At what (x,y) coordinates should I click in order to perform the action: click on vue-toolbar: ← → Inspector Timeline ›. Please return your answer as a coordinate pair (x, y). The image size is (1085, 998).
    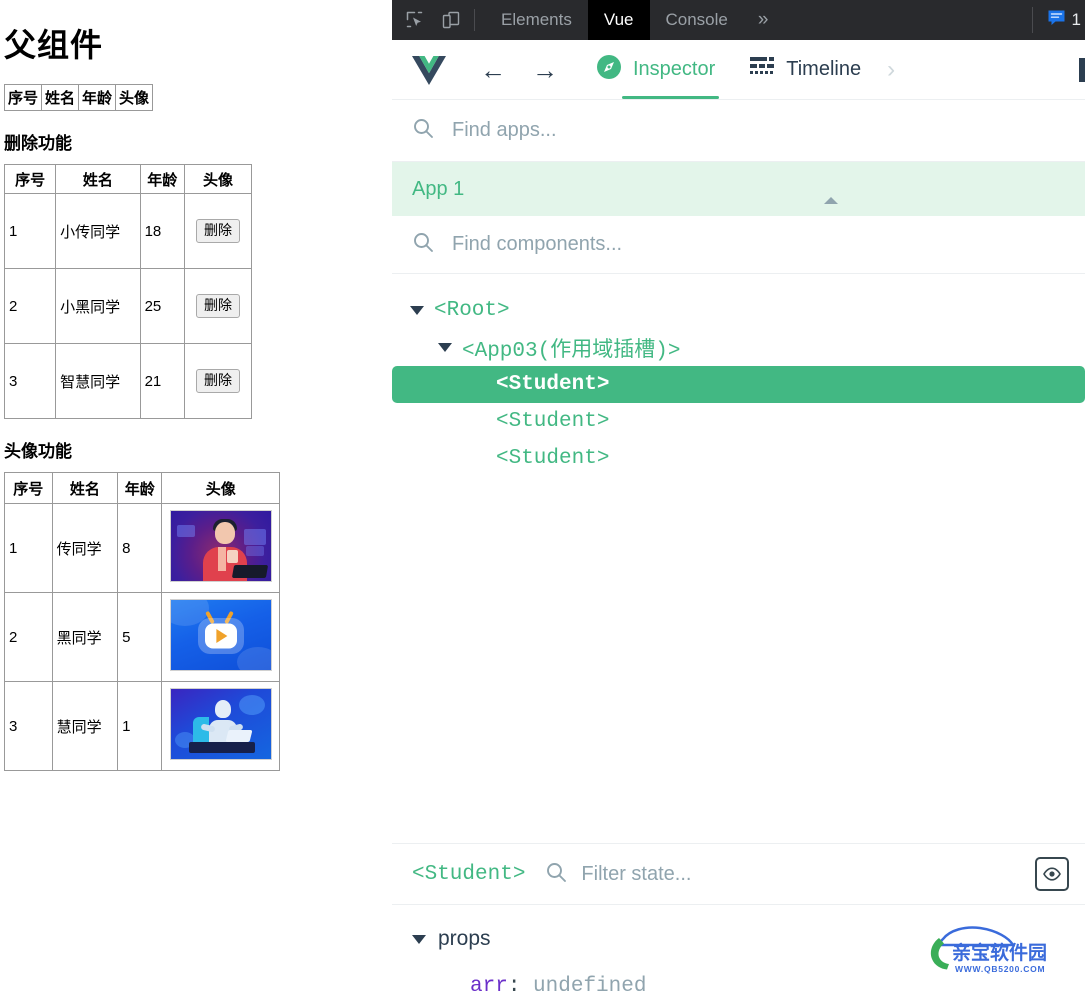
    Looking at the image, I should click on (738, 70).